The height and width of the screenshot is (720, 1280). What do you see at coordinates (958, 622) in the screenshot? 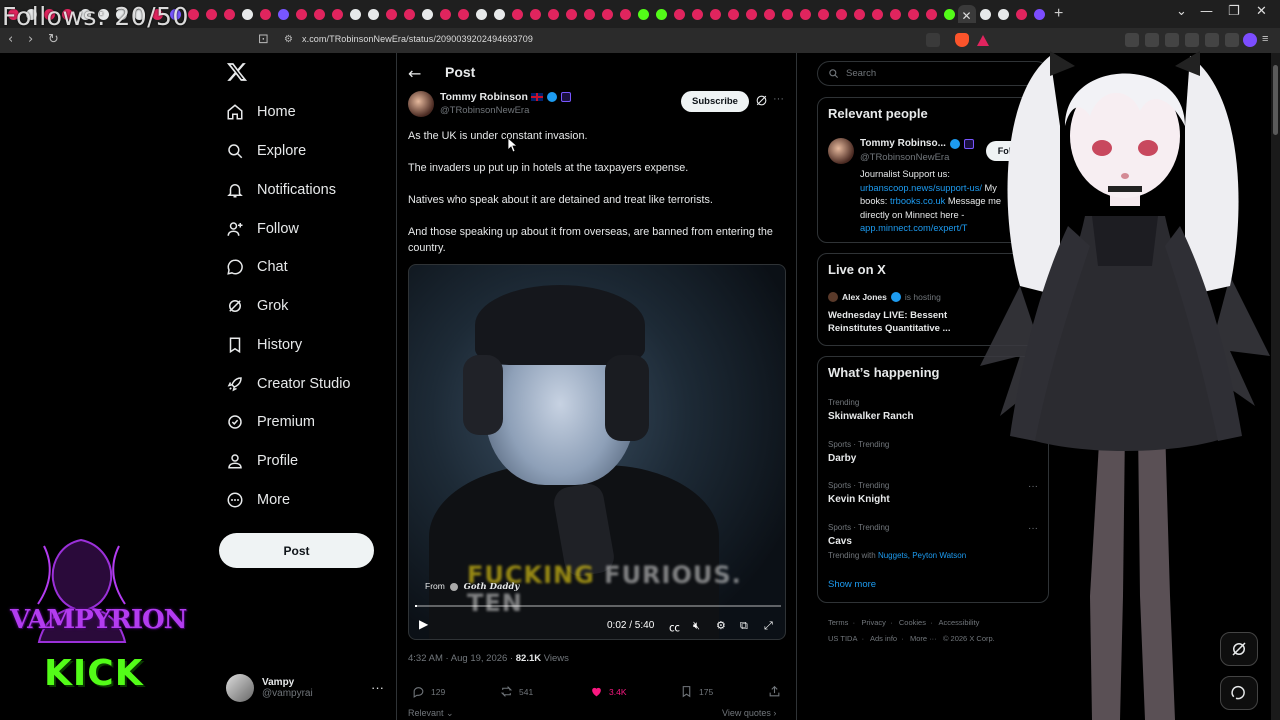
I see `footer-link: Accessibility` at bounding box center [958, 622].